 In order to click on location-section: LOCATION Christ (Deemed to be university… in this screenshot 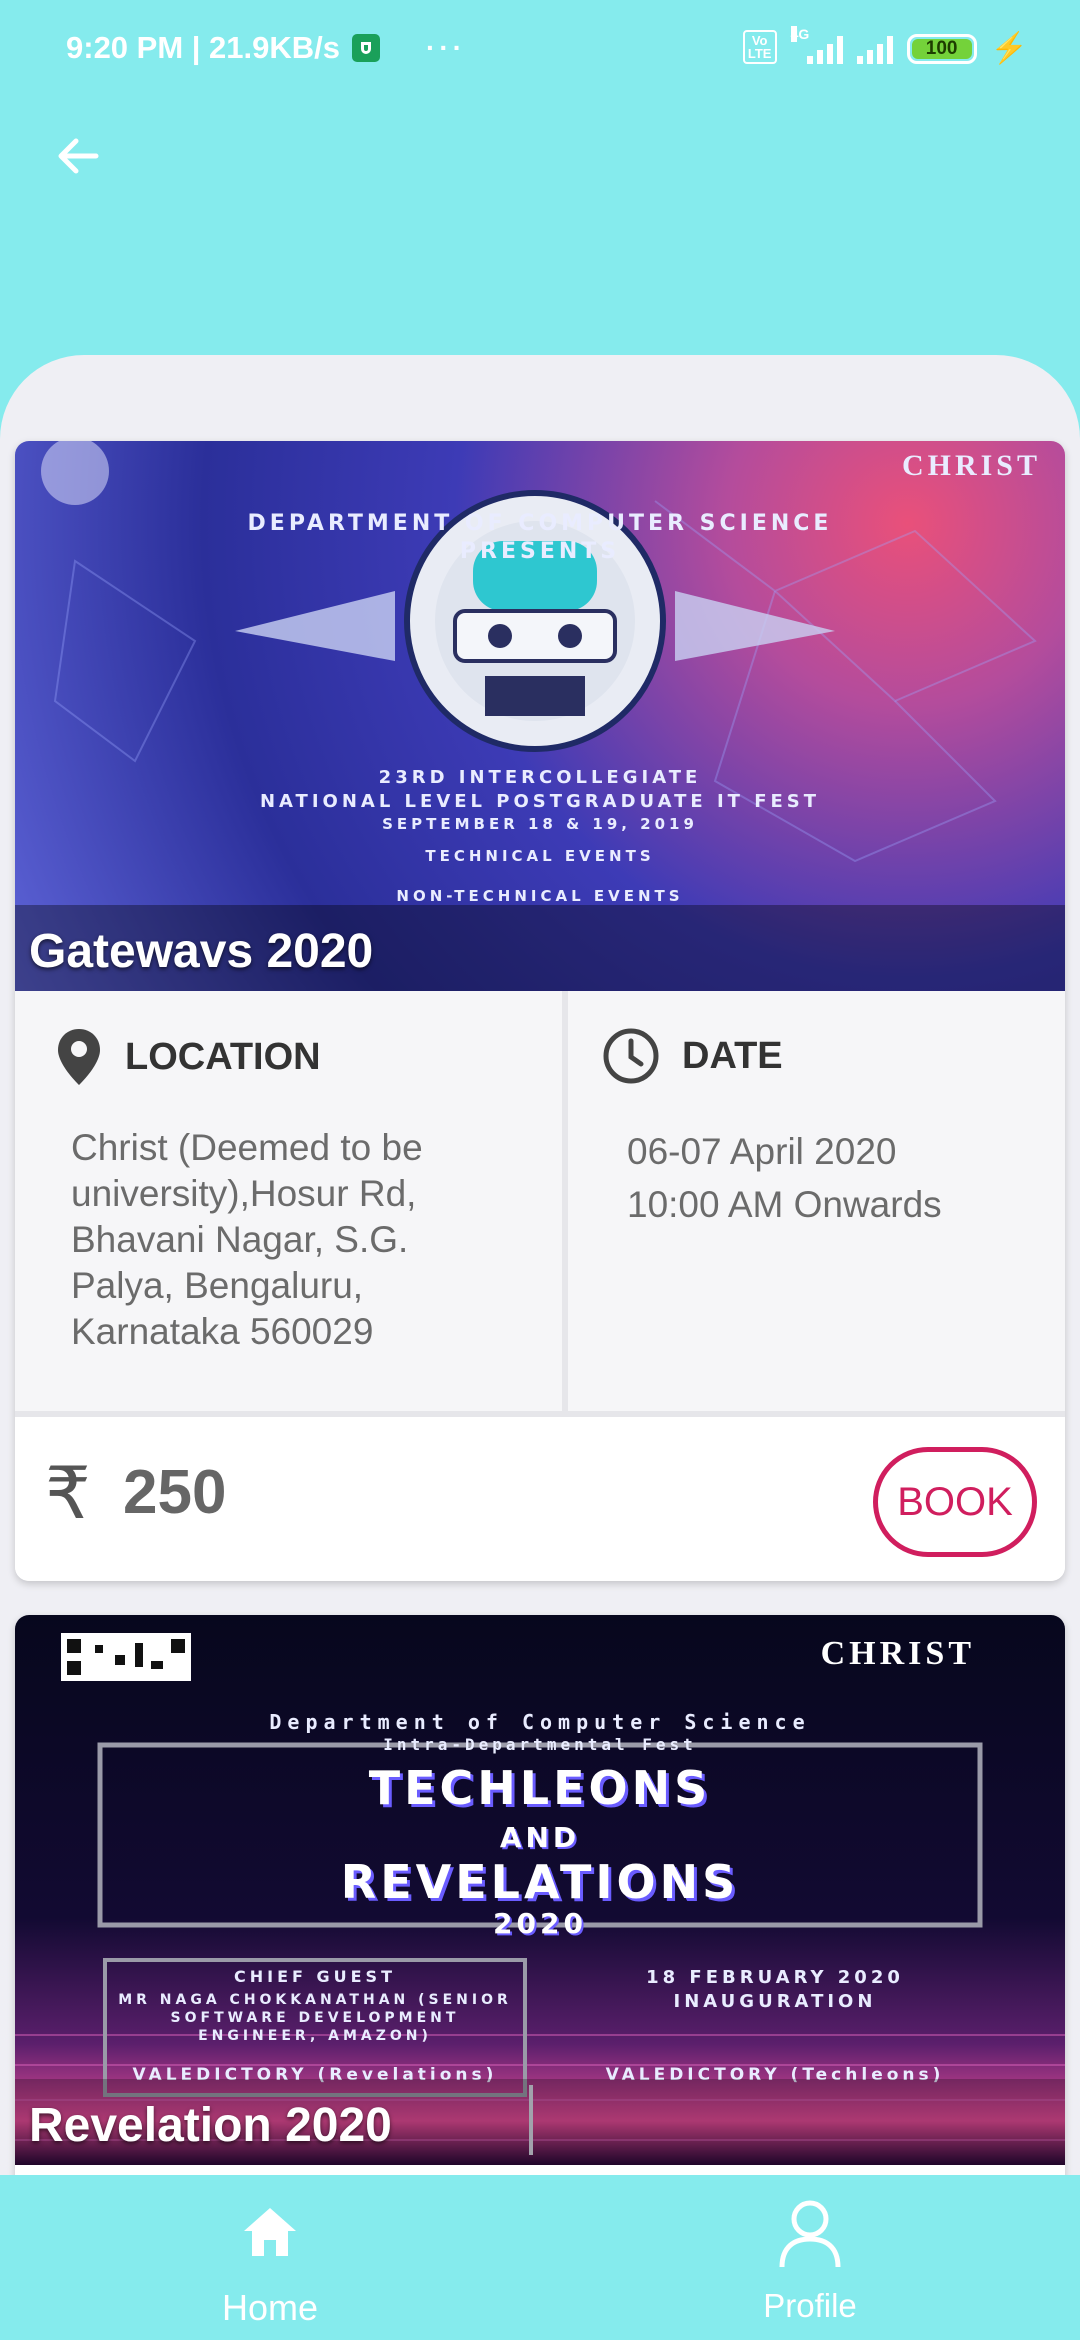, I will do `click(291, 1201)`.